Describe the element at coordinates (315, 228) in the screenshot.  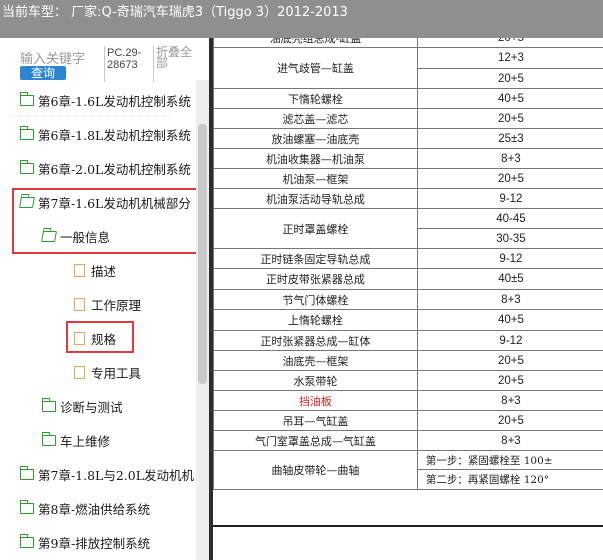
I see `part-cell: 正时罩盖螺栓` at that location.